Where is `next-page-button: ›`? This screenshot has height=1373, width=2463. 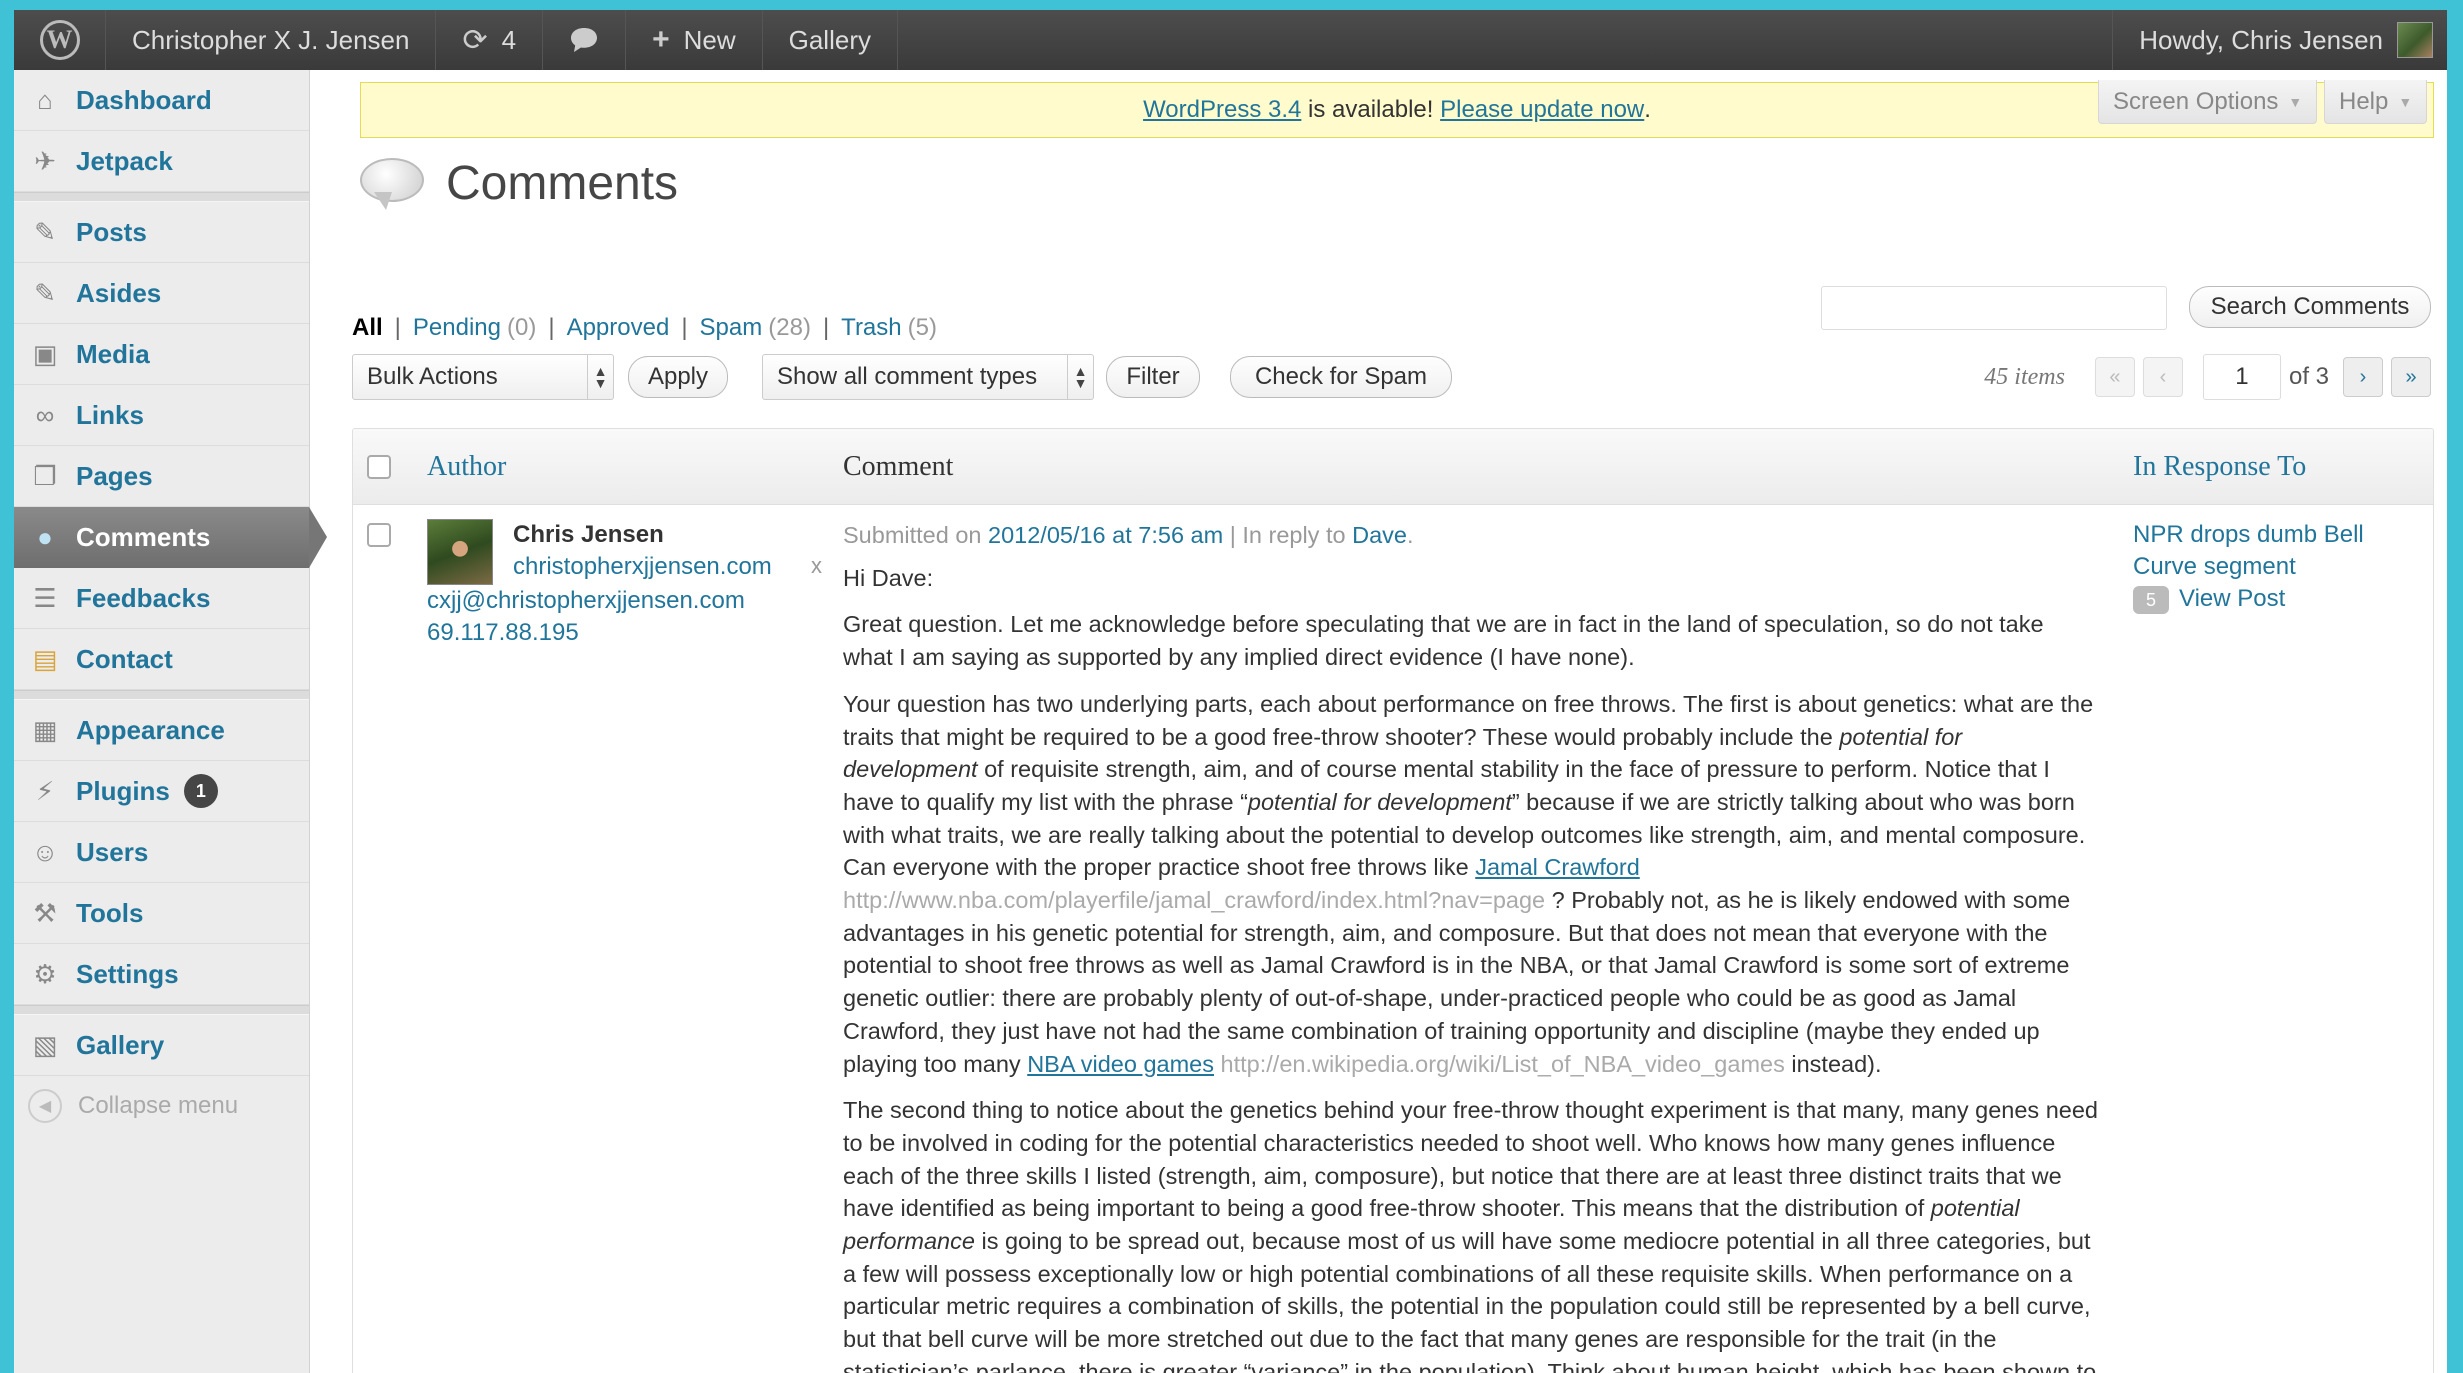
next-page-button: › is located at coordinates (2363, 377).